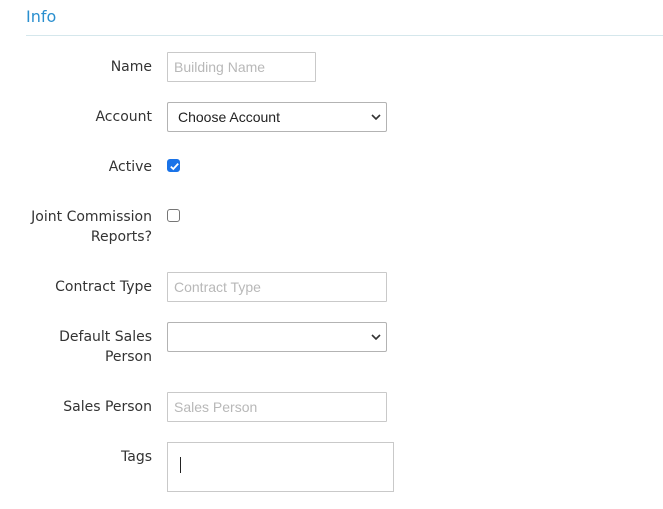 The height and width of the screenshot is (509, 663). I want to click on text-cursor, so click(180, 465).